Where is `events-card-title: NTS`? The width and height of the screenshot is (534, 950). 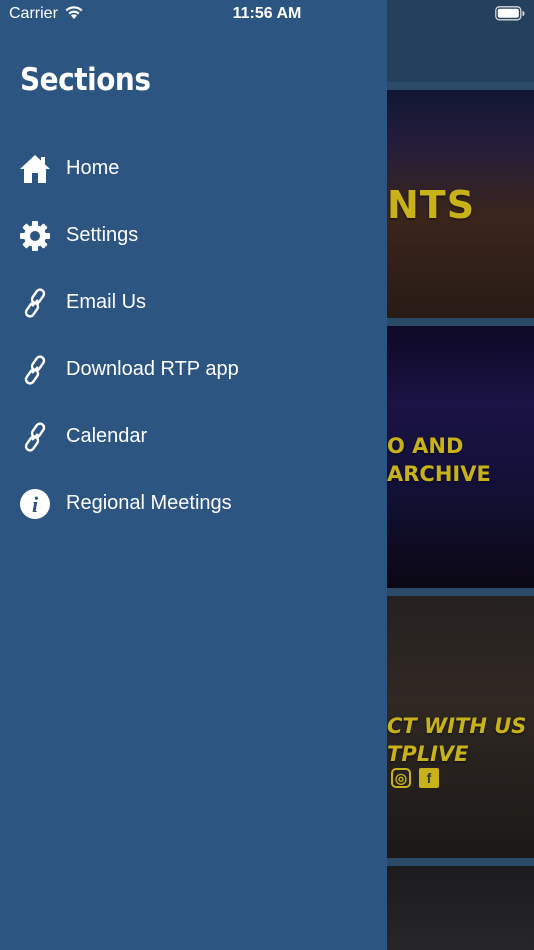
events-card-title: NTS is located at coordinates (431, 205).